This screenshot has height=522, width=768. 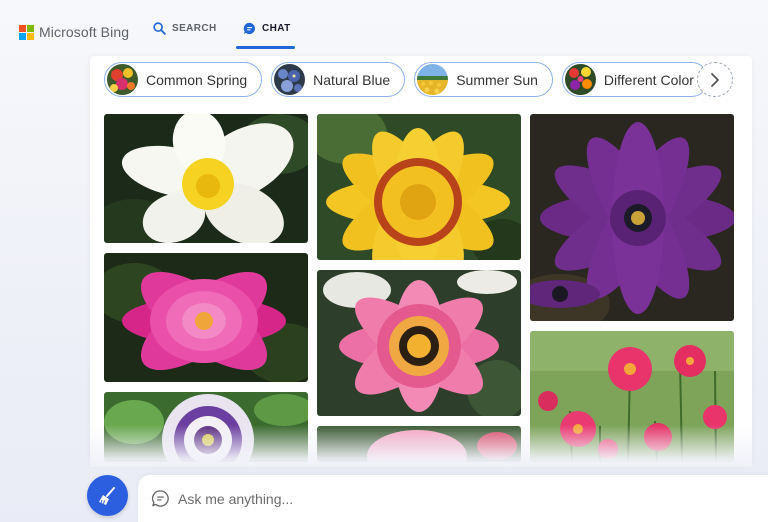 What do you see at coordinates (194, 28) in the screenshot?
I see `tab-search-label: SEARCH` at bounding box center [194, 28].